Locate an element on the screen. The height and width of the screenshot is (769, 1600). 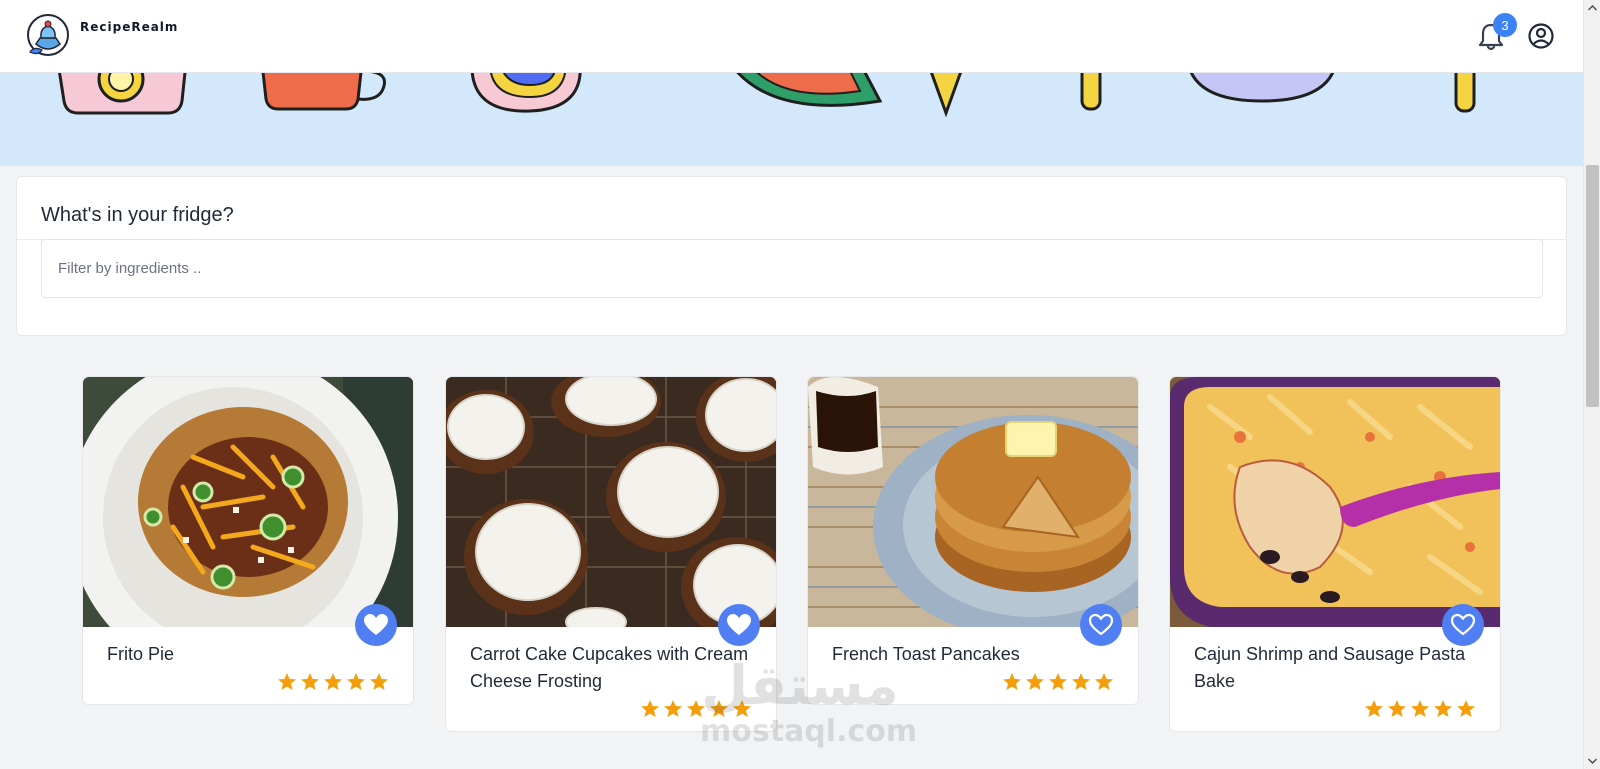
filter-title: What's in your fridge? is located at coordinates (137, 215).